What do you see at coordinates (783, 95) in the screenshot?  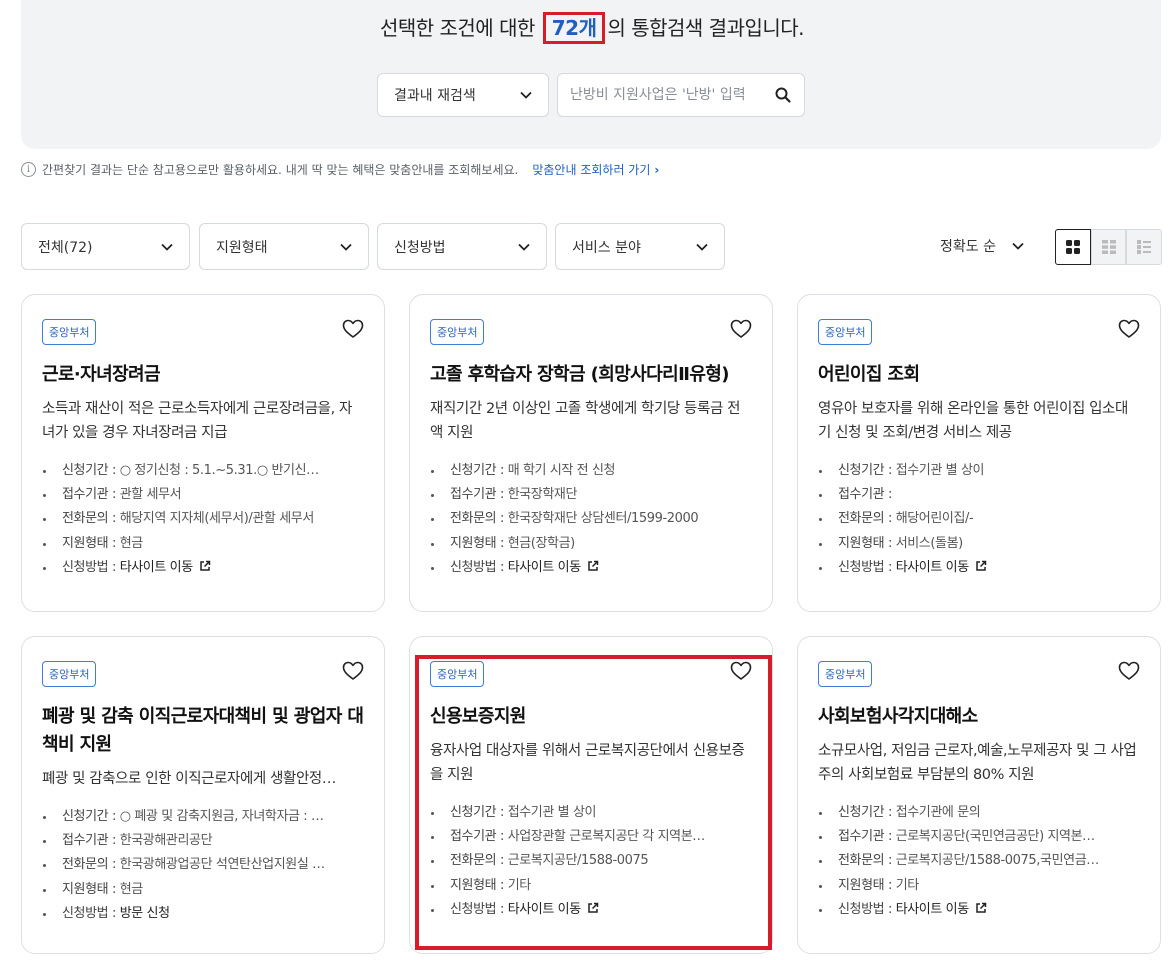 I see `search-icon` at bounding box center [783, 95].